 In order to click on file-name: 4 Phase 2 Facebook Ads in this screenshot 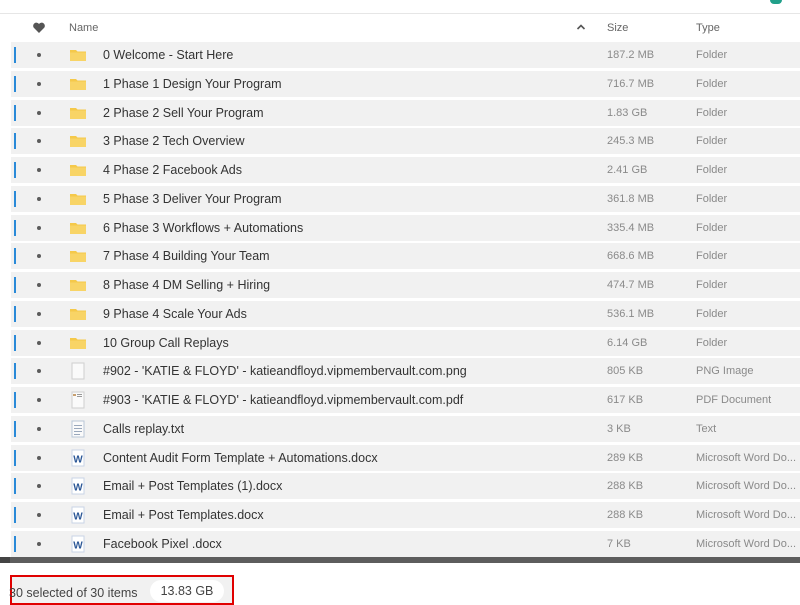, I will do `click(172, 170)`.